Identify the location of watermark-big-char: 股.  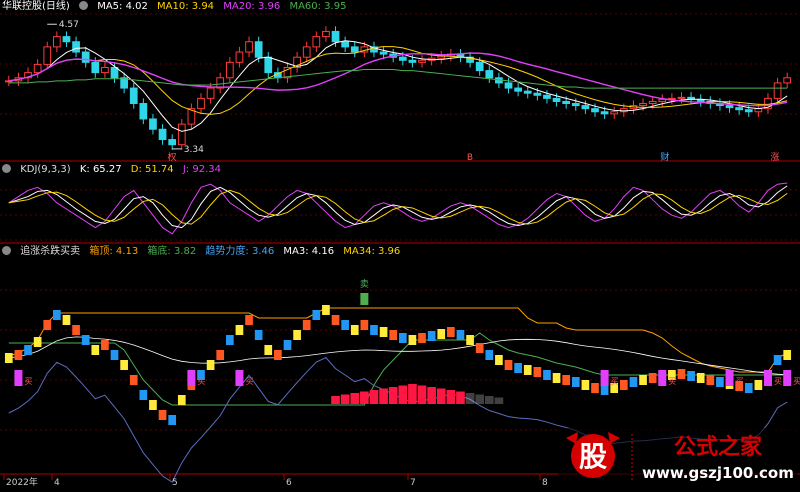
(593, 456).